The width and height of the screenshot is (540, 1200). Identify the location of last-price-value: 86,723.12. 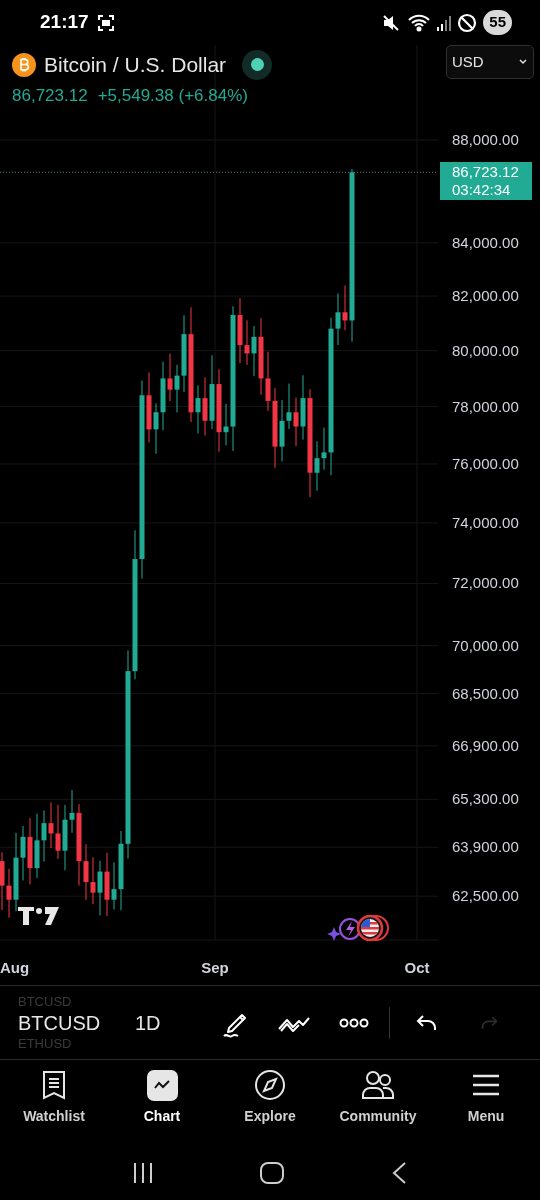
(486, 172).